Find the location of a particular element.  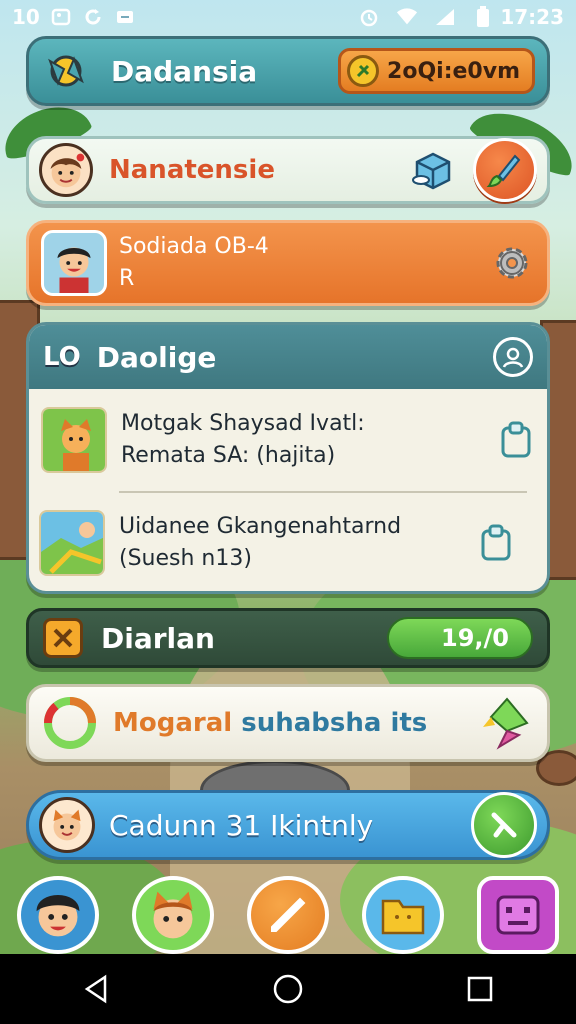

status-left-text: 10 is located at coordinates (26, 17).